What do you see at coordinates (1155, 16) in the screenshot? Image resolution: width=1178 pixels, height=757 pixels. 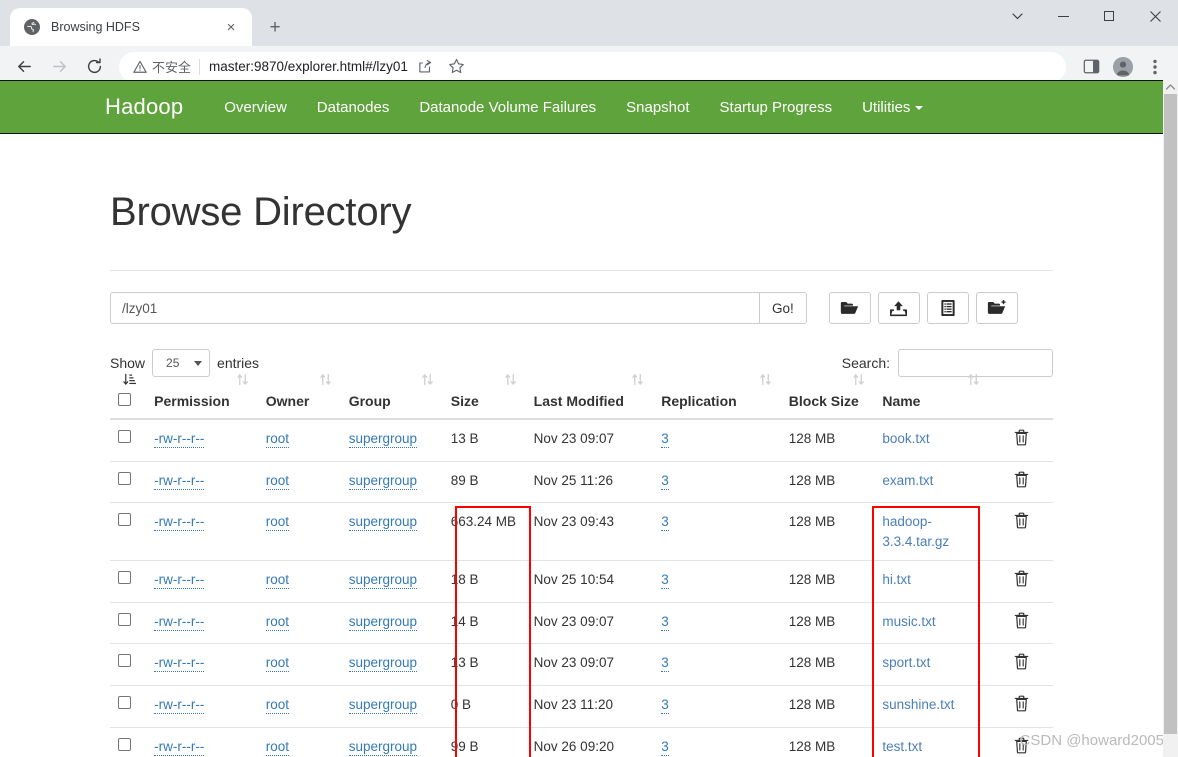 I see `window-close-button` at bounding box center [1155, 16].